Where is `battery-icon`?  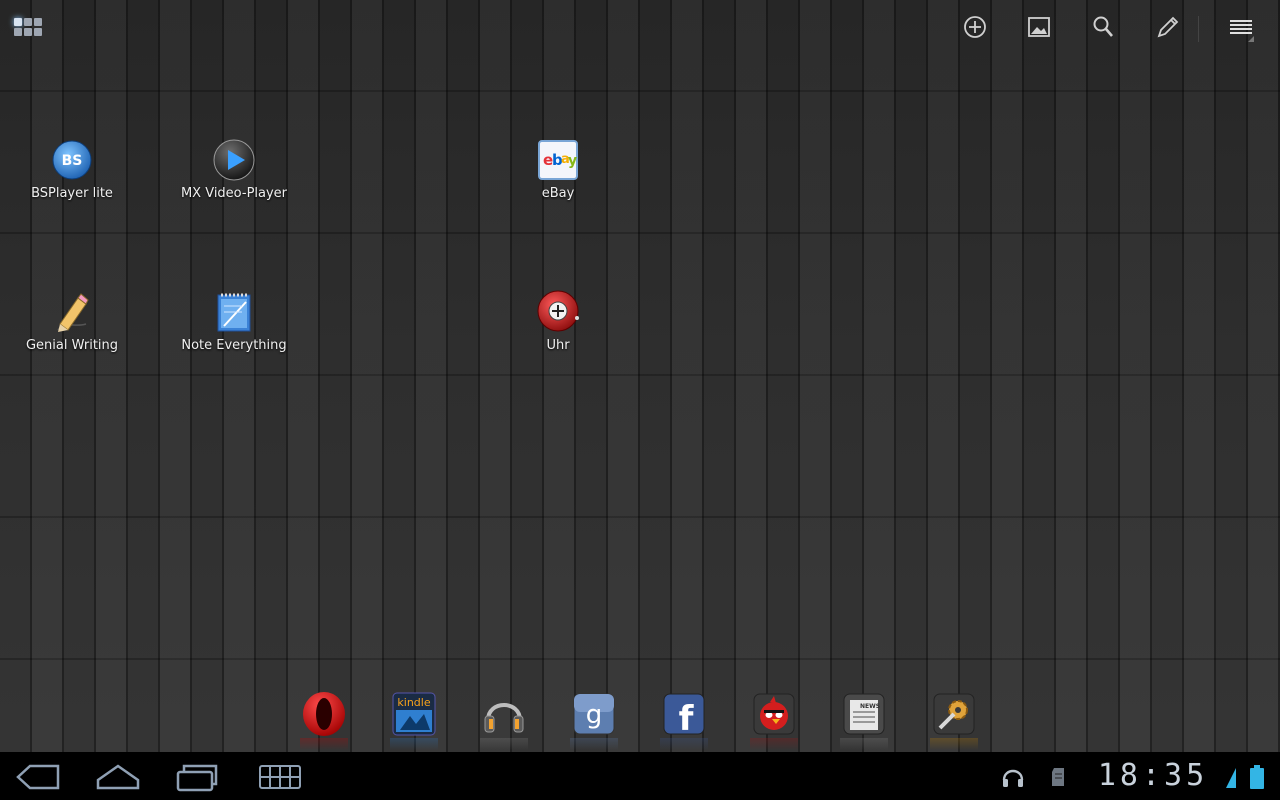 battery-icon is located at coordinates (1257, 777).